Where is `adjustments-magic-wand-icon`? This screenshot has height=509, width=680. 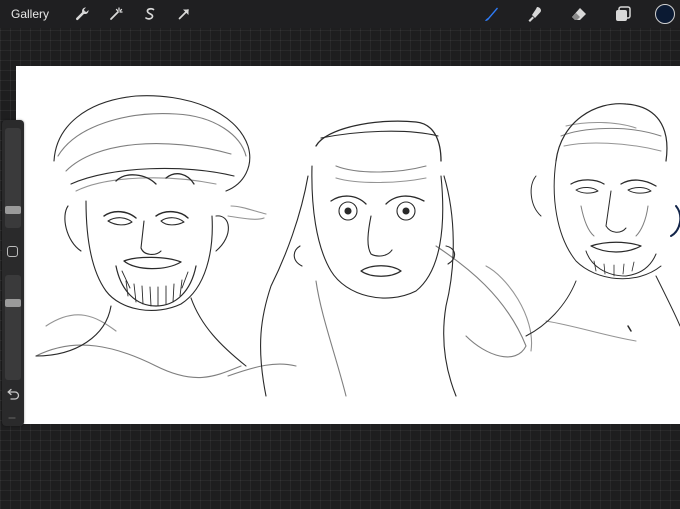 adjustments-magic-wand-icon is located at coordinates (116, 14).